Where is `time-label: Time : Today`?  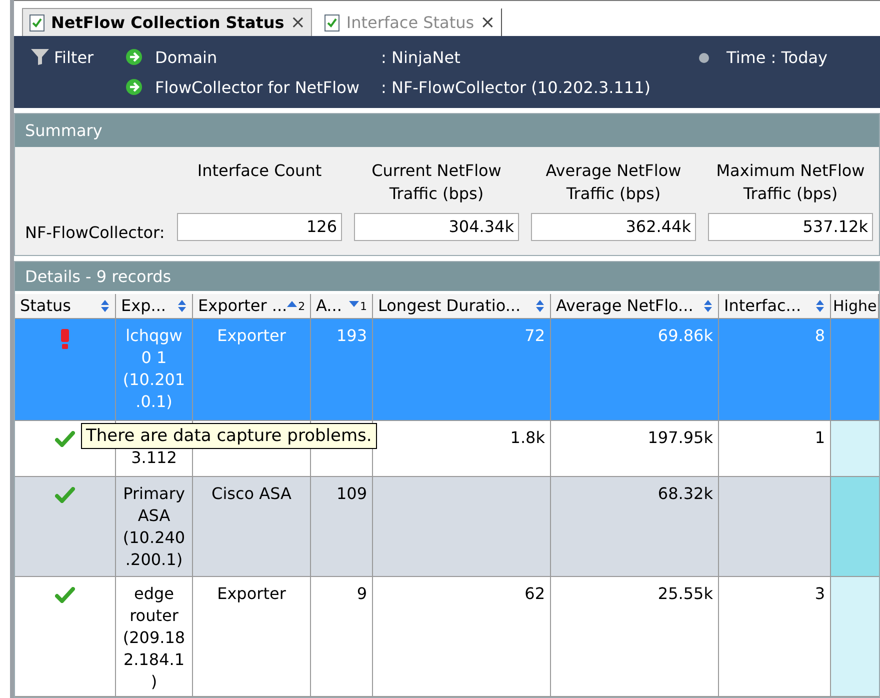
time-label: Time : Today is located at coordinates (777, 58).